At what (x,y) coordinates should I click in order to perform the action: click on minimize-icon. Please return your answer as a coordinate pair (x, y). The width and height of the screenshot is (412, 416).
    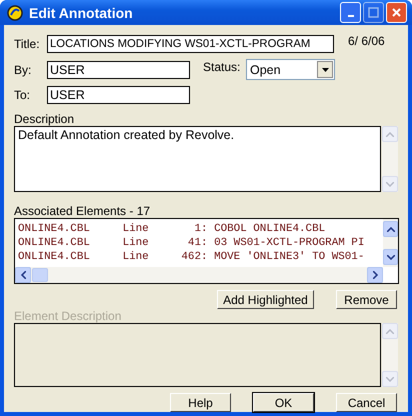
    Looking at the image, I should click on (351, 16).